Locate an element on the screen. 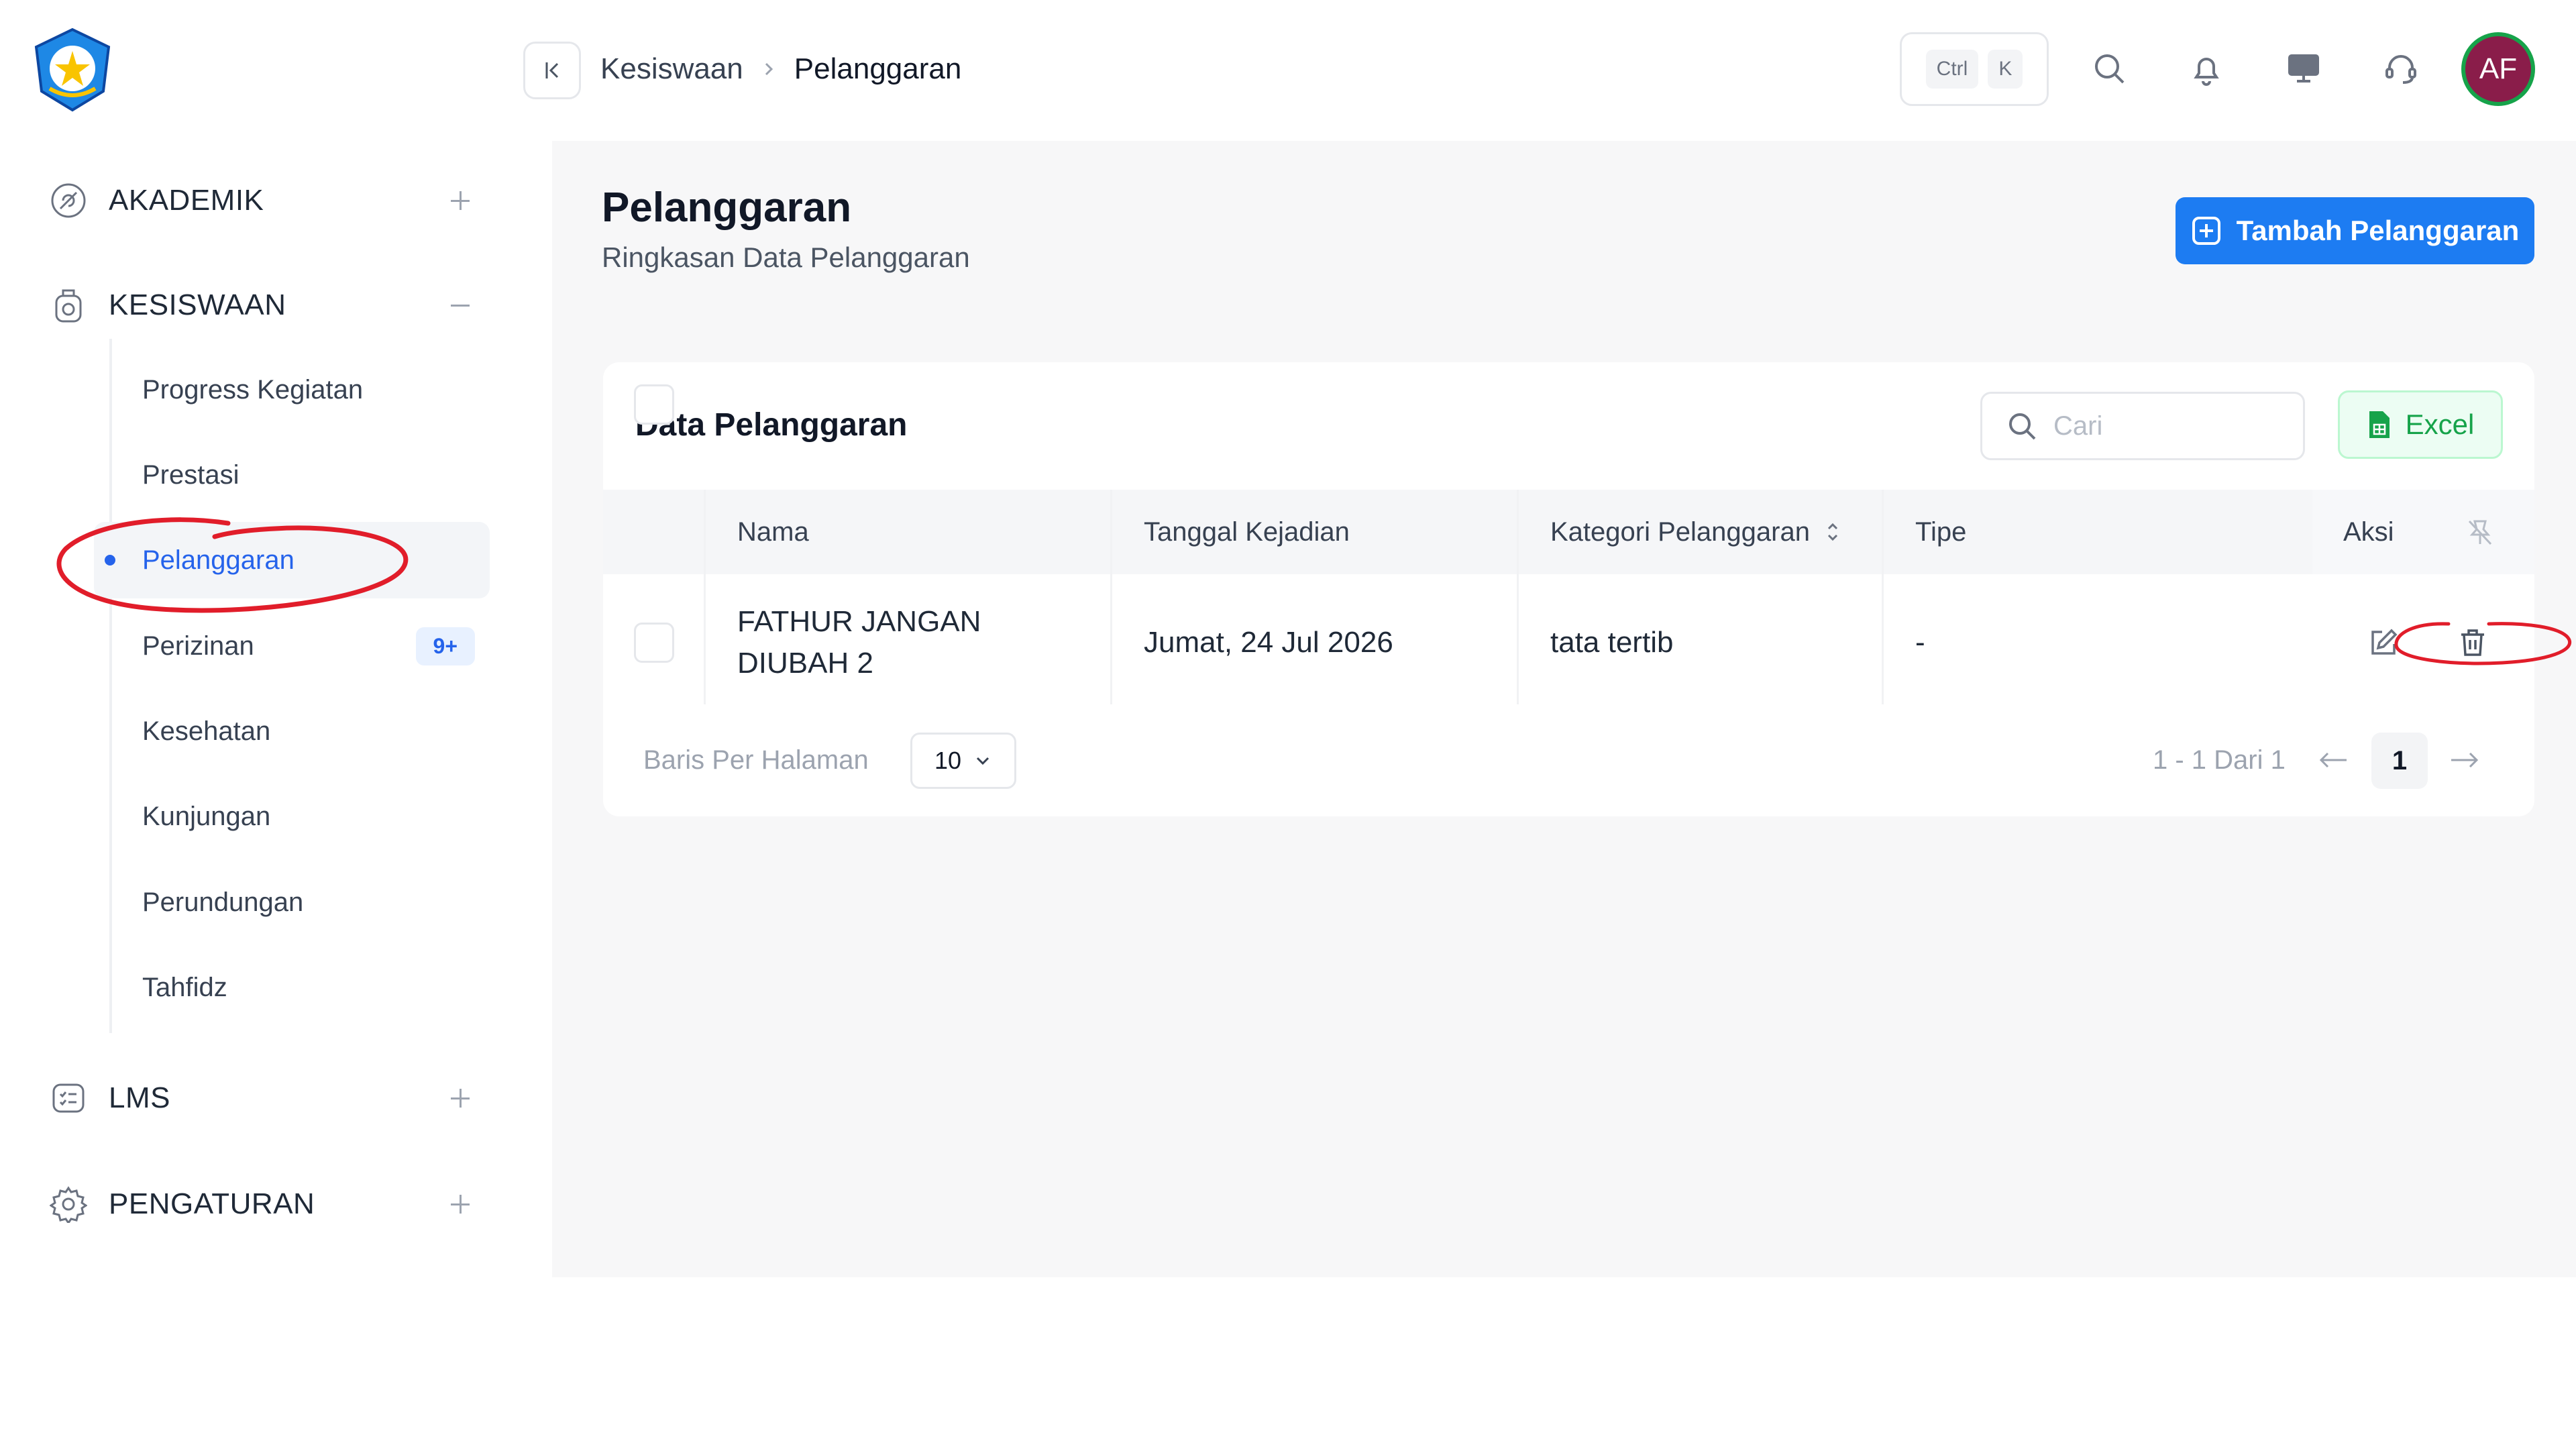 Image resolution: width=2576 pixels, height=1449 pixels. cell-nama-line: DIUBAH 2 is located at coordinates (805, 663).